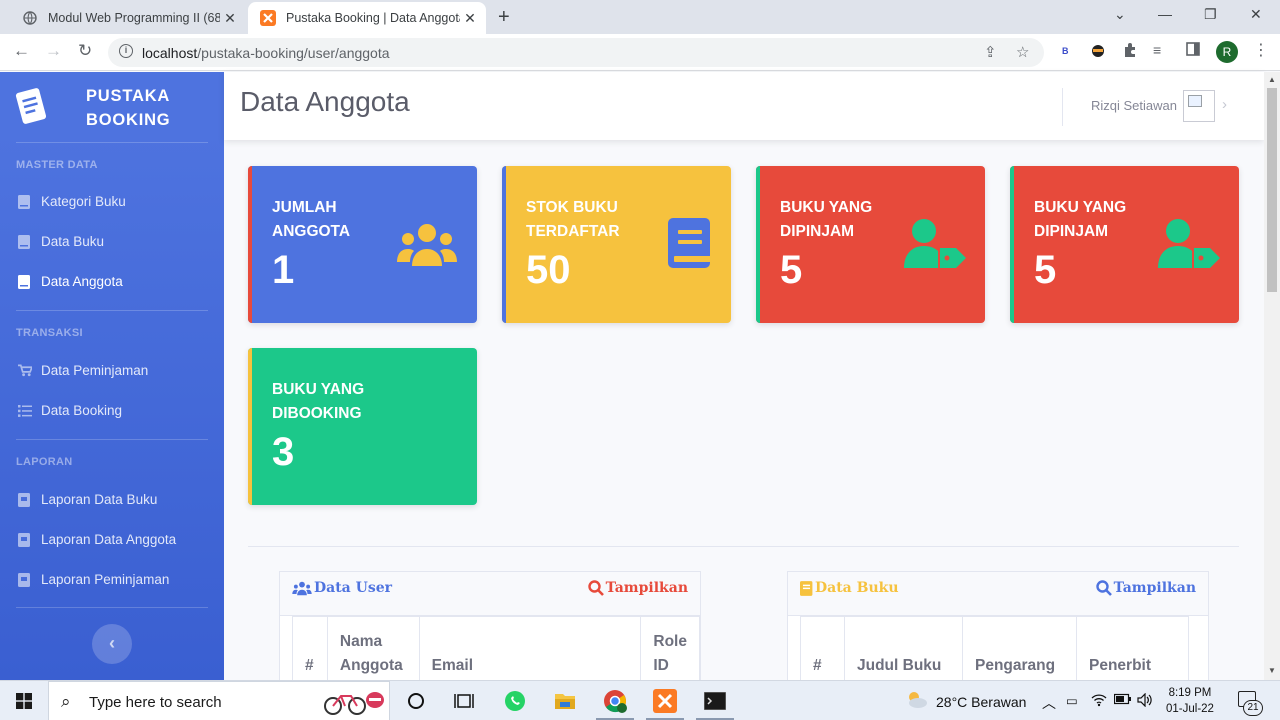 The image size is (1280, 720). Describe the element at coordinates (70, 281) in the screenshot. I see `sidebar-item-data-anggota: Data Anggota` at that location.